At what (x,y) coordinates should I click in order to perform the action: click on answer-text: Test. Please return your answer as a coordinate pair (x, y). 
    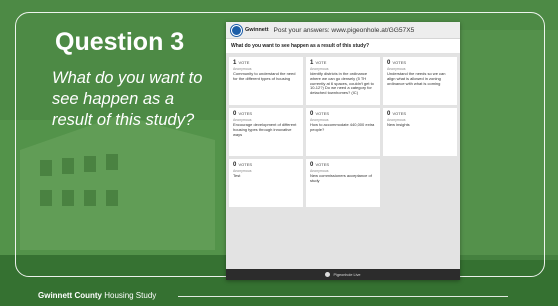
    Looking at the image, I should click on (237, 175).